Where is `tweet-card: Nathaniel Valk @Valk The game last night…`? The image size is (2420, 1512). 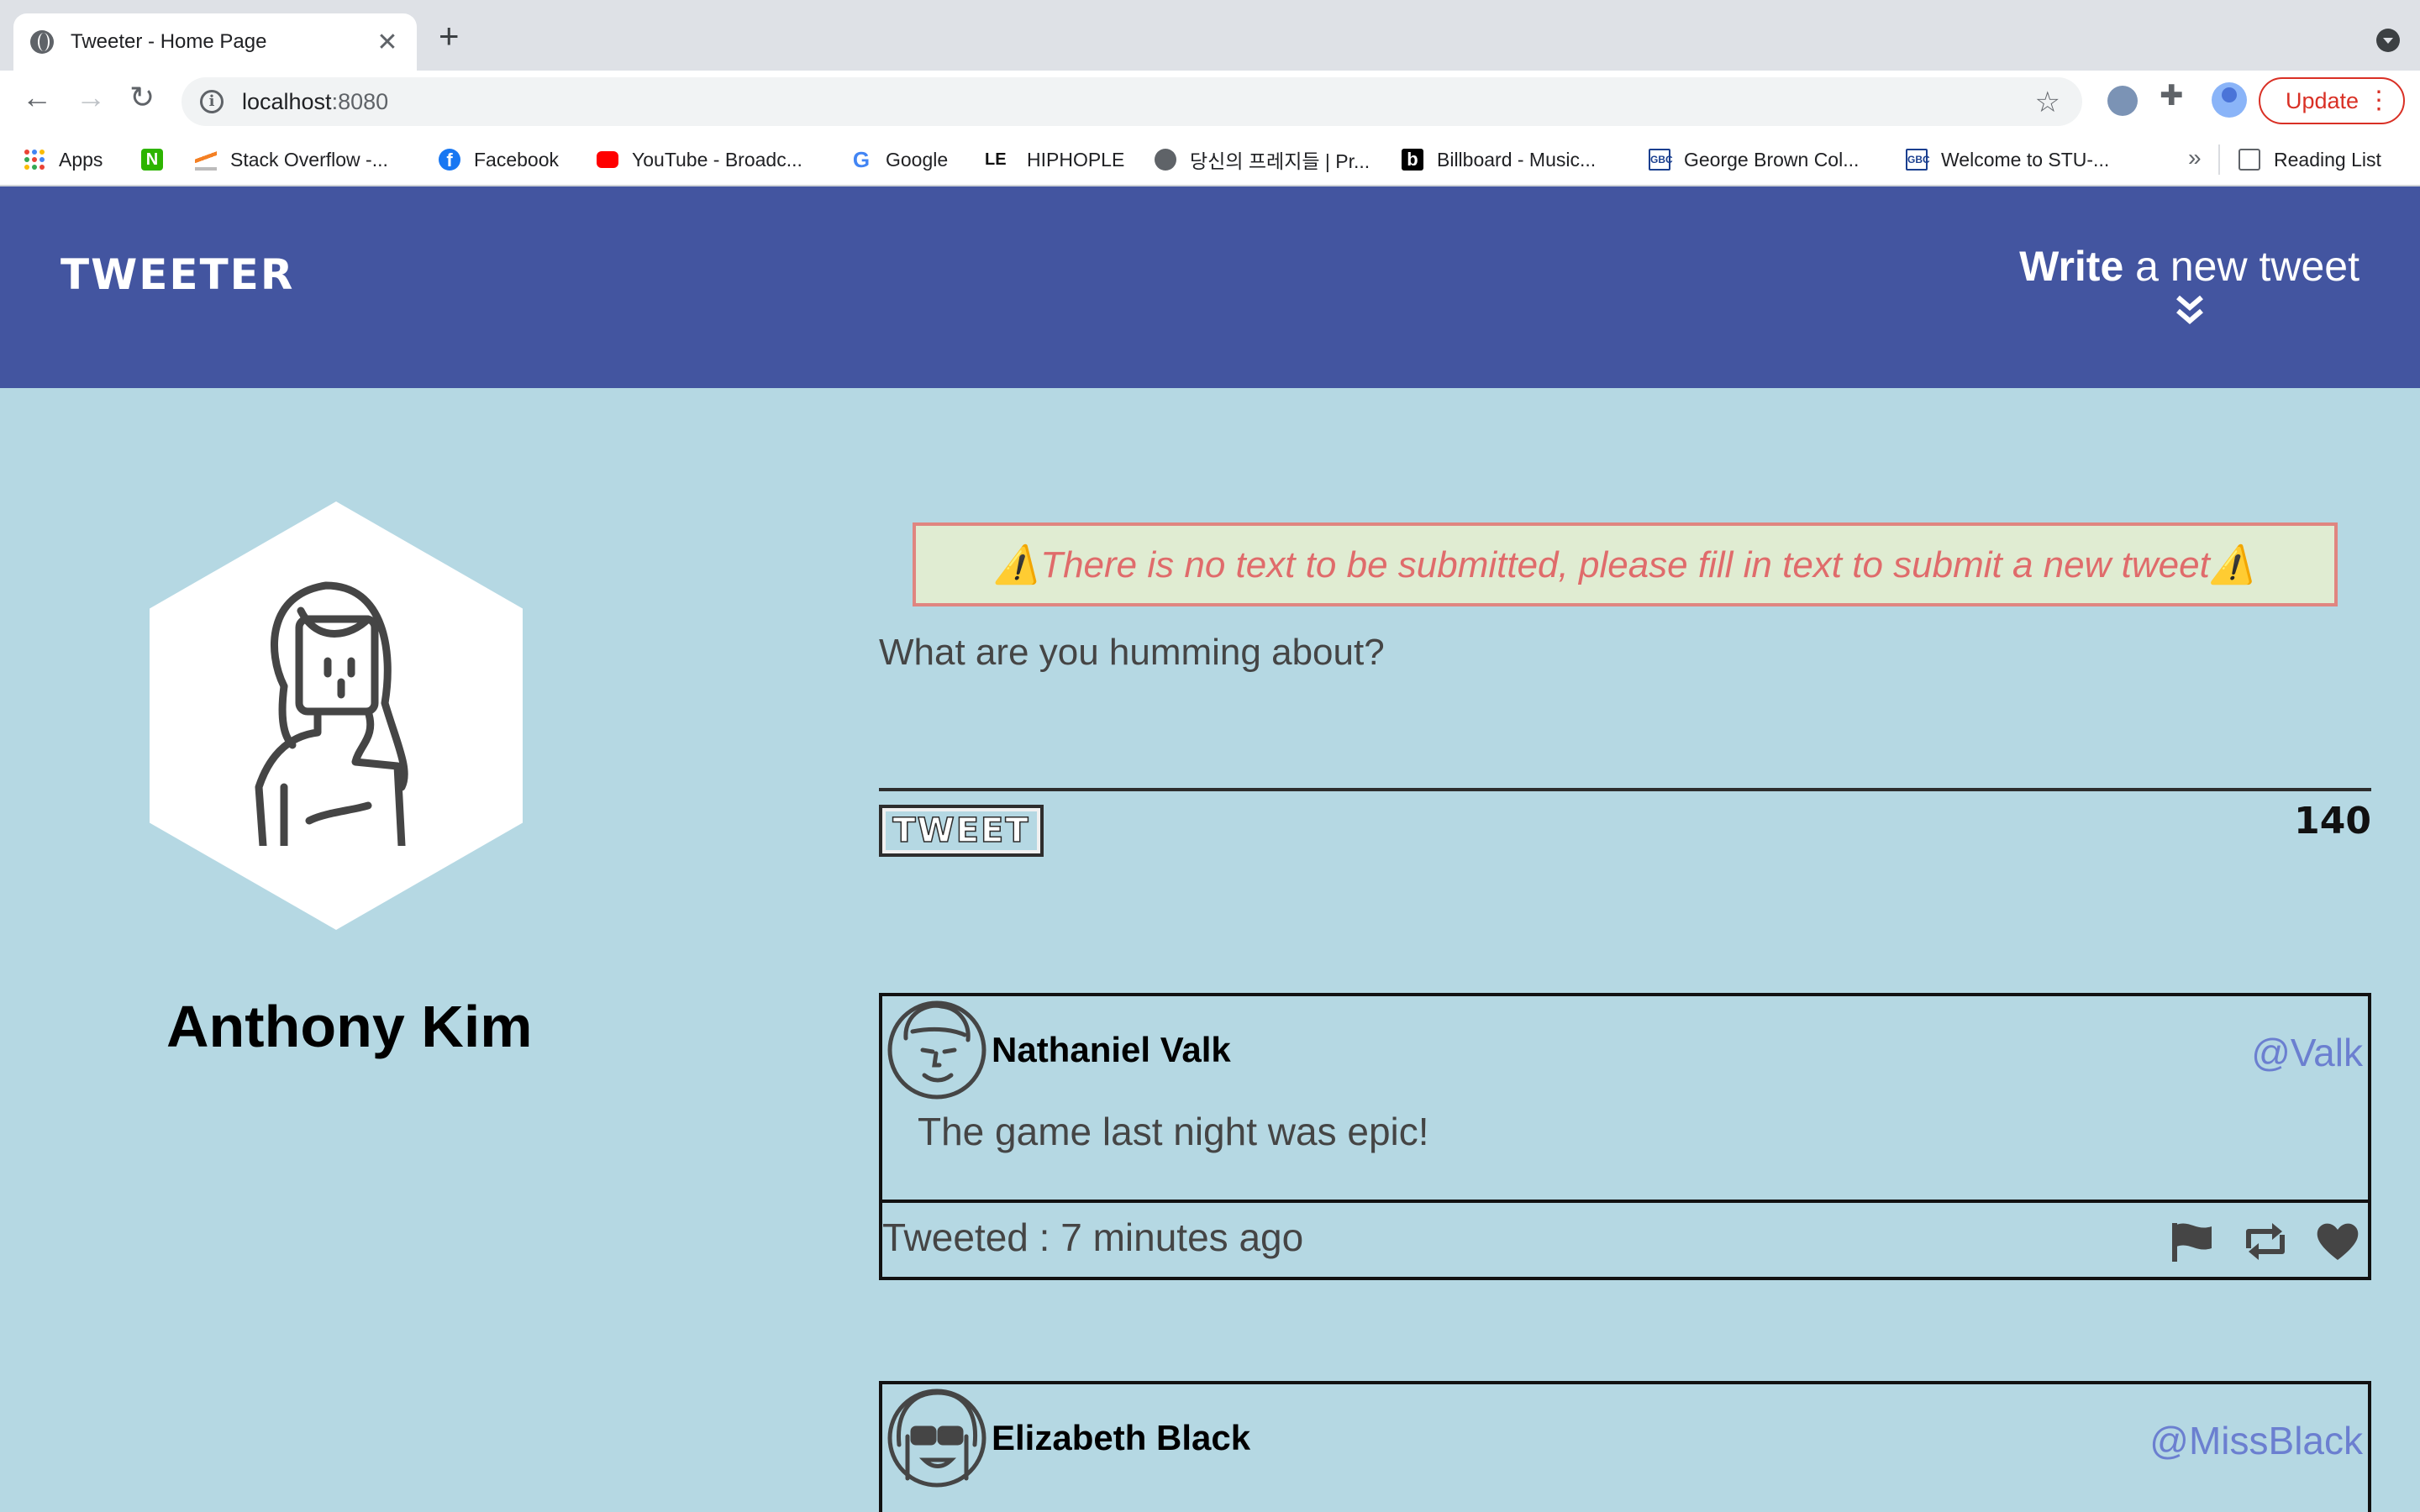
tweet-card: Nathaniel Valk @Valk The game last night… is located at coordinates (1625, 1136).